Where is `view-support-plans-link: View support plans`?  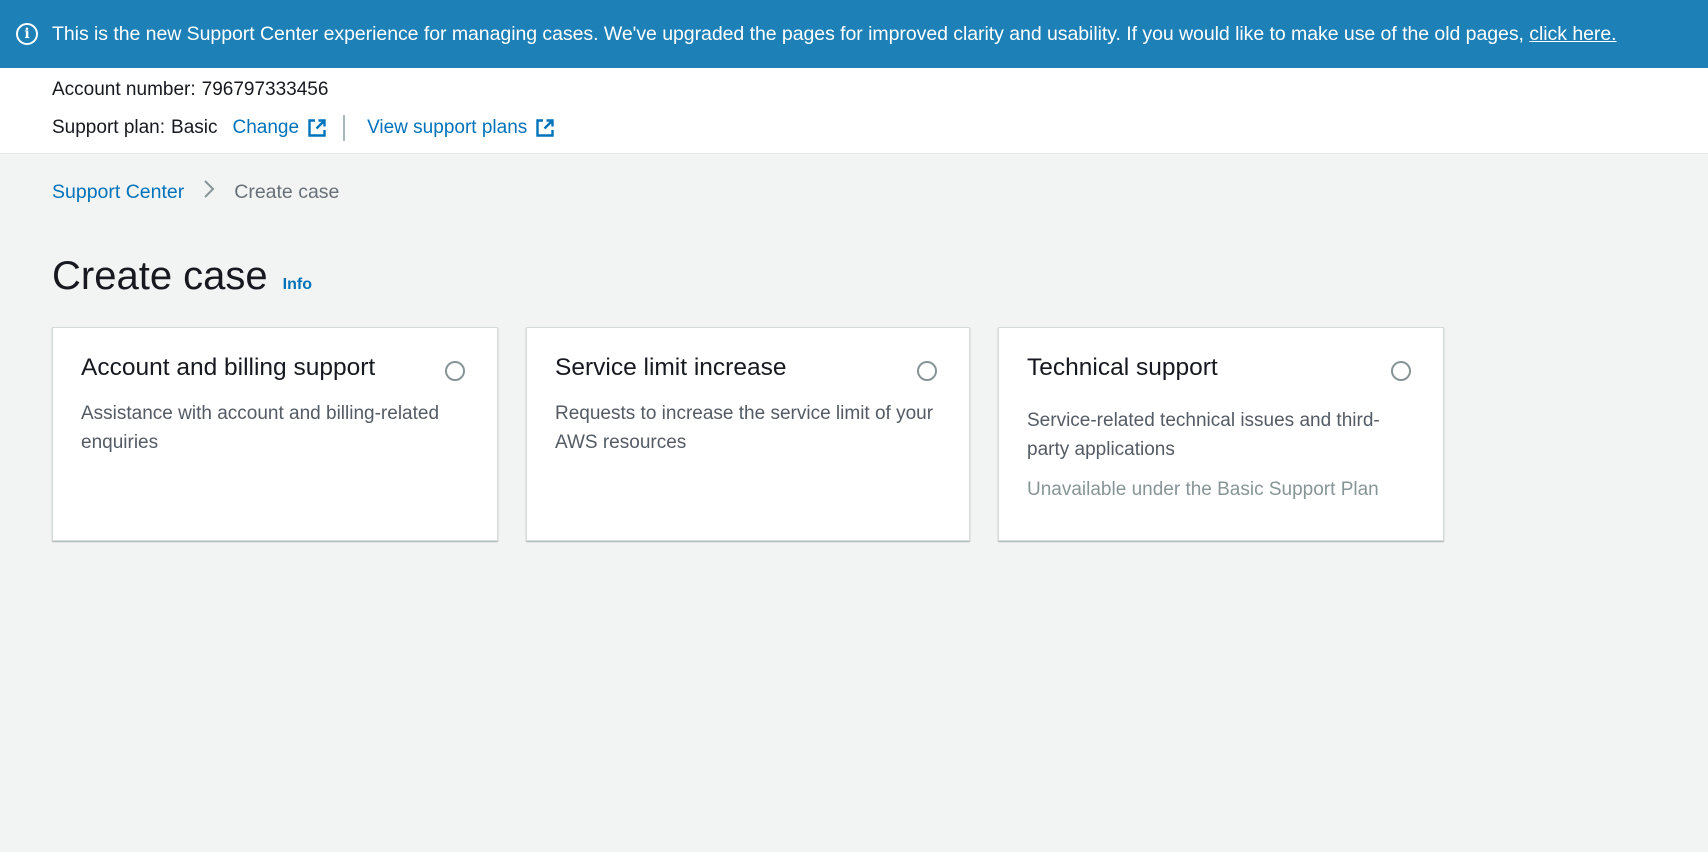
view-support-plans-link: View support plans is located at coordinates (461, 128).